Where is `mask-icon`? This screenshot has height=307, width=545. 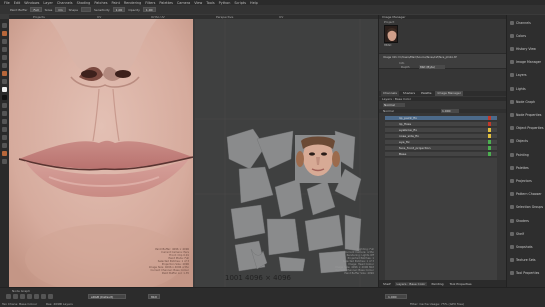
mask-icon is located at coordinates (4, 153).